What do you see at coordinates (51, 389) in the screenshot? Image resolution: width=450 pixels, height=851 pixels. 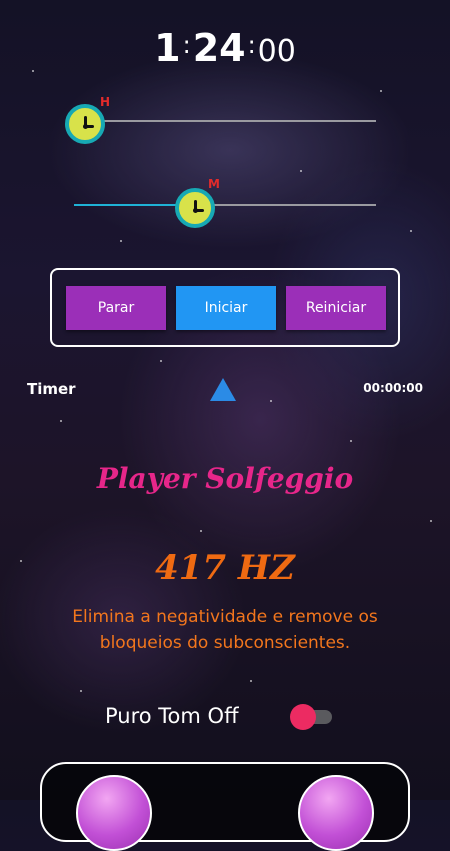 I see `timer-label: Timer` at bounding box center [51, 389].